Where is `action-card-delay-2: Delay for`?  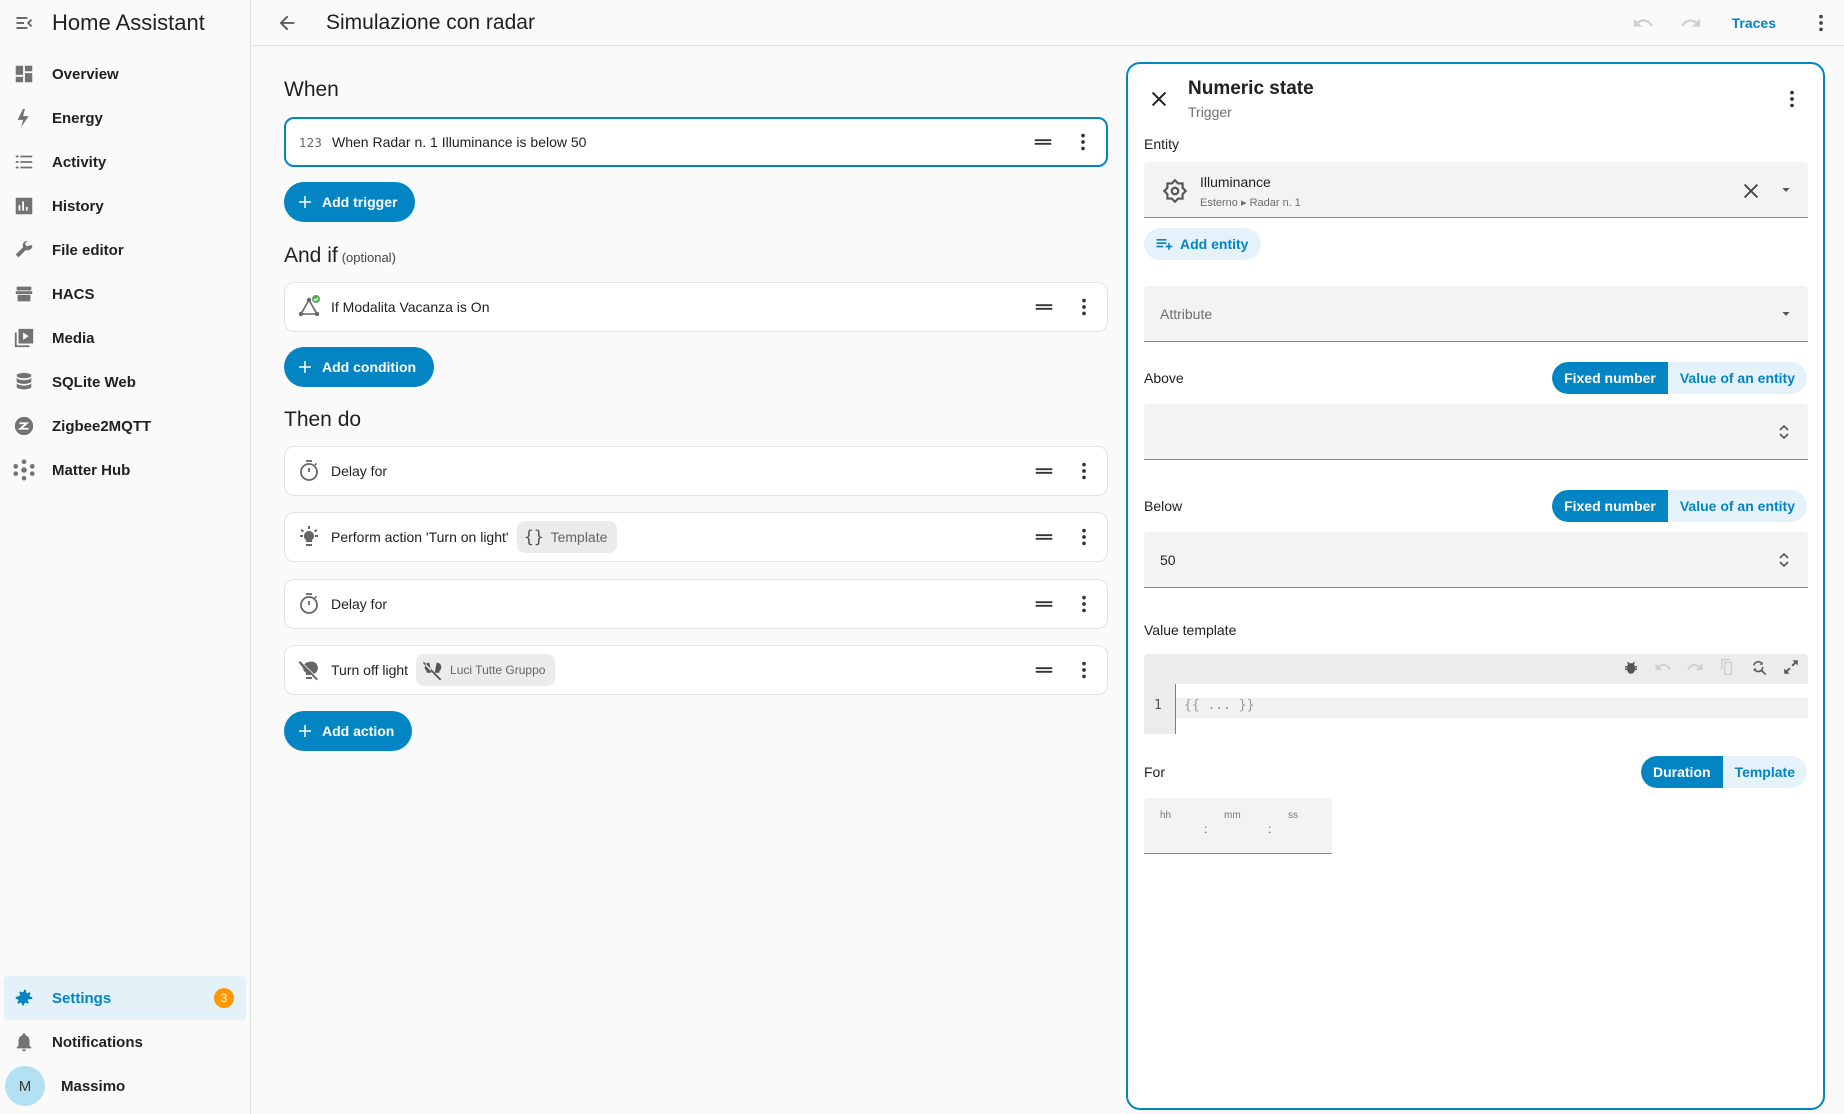
action-card-delay-2: Delay for is located at coordinates (696, 604).